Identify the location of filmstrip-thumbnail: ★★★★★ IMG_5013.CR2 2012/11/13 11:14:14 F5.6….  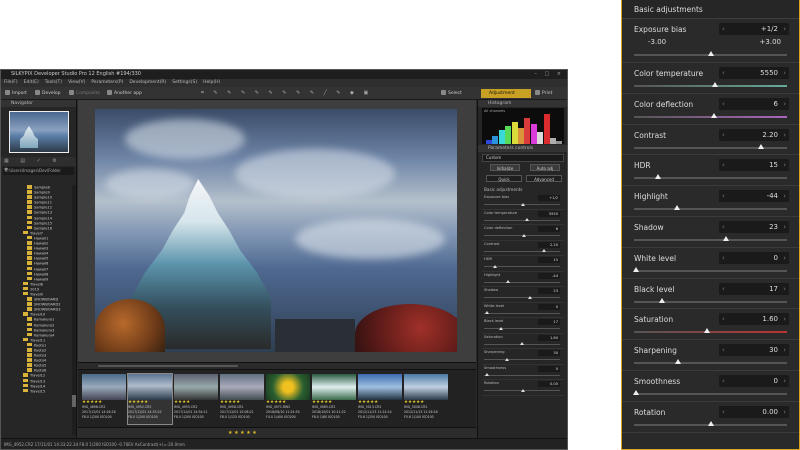
(380, 399).